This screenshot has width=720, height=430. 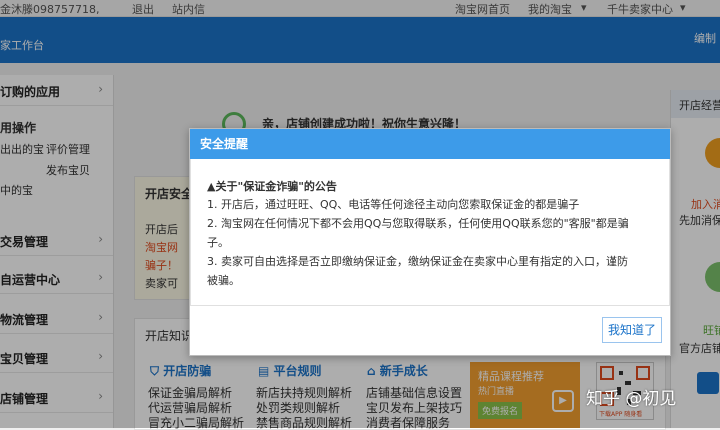 I want to click on ok-button: 我知道了, so click(x=632, y=330).